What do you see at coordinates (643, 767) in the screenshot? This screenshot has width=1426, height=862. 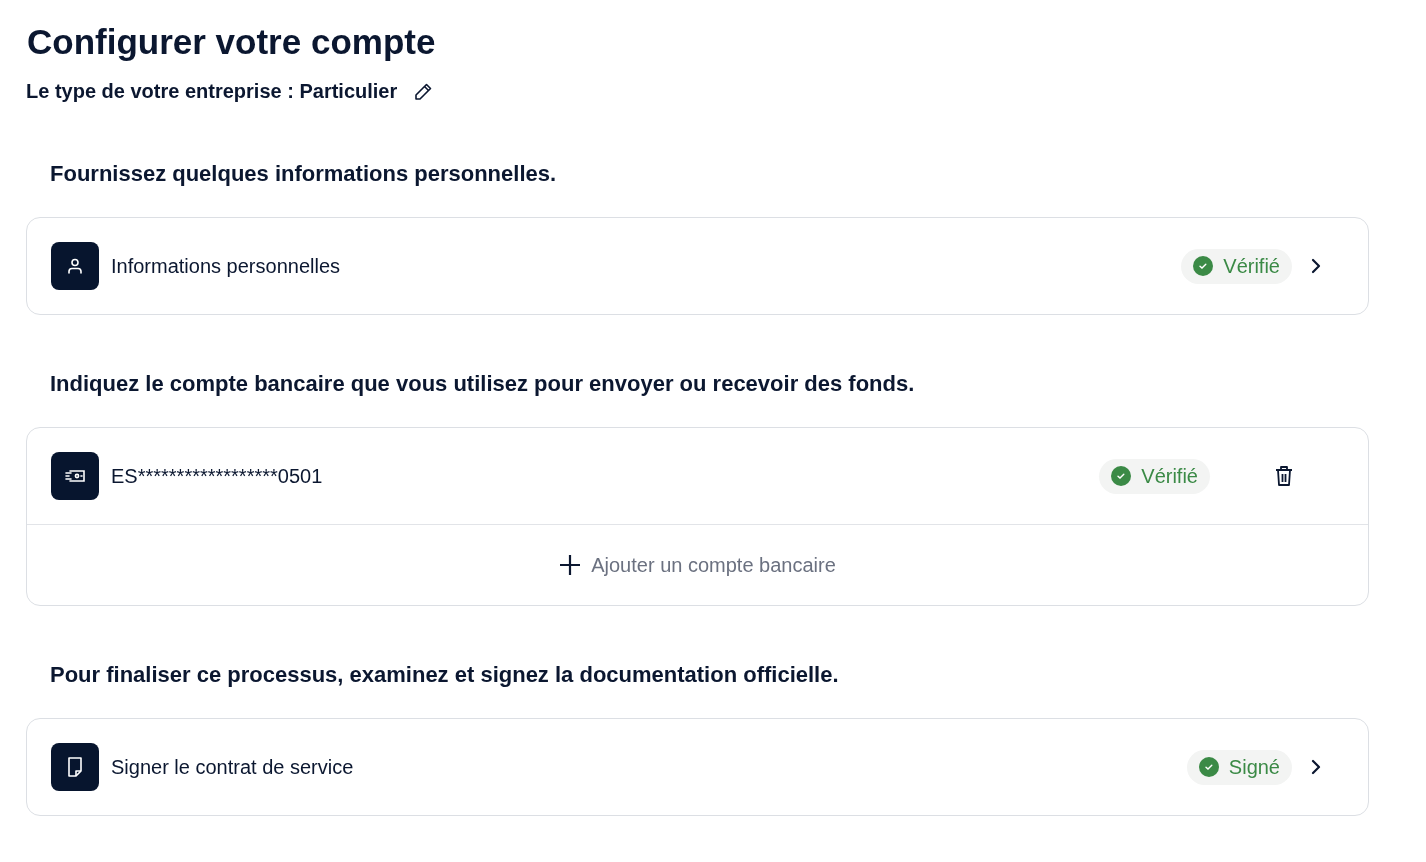 I see `row-label: Signer le contrat de service` at bounding box center [643, 767].